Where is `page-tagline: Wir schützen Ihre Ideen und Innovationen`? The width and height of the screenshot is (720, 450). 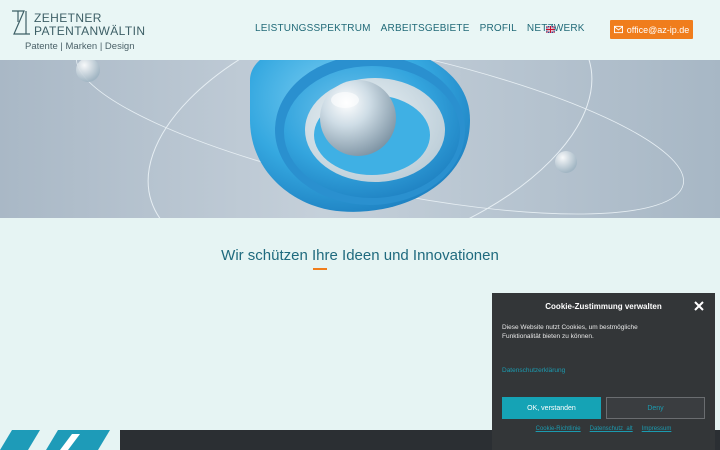 page-tagline: Wir schützen Ihre Ideen und Innovationen is located at coordinates (360, 255).